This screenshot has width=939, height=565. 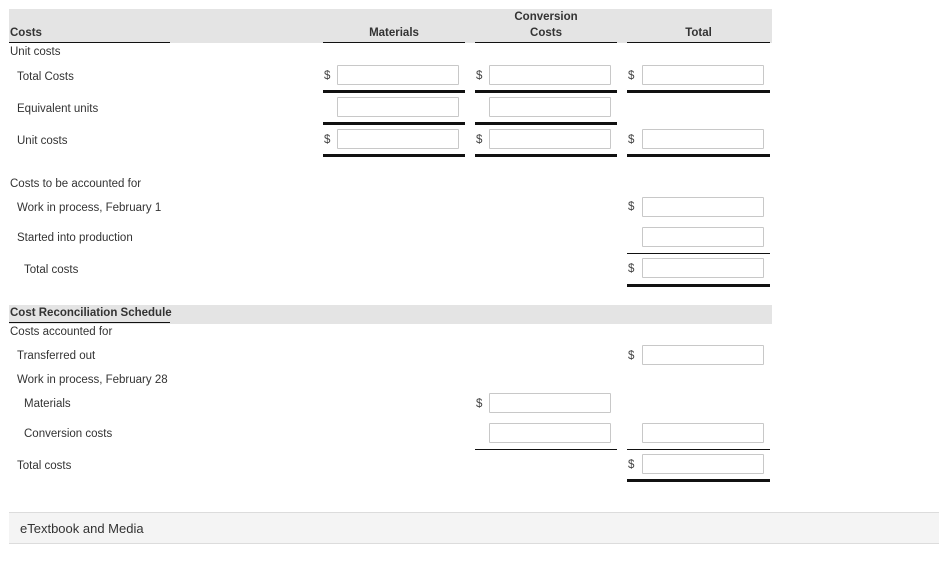 What do you see at coordinates (45, 77) in the screenshot?
I see `row-label-total-costs: Total Costs` at bounding box center [45, 77].